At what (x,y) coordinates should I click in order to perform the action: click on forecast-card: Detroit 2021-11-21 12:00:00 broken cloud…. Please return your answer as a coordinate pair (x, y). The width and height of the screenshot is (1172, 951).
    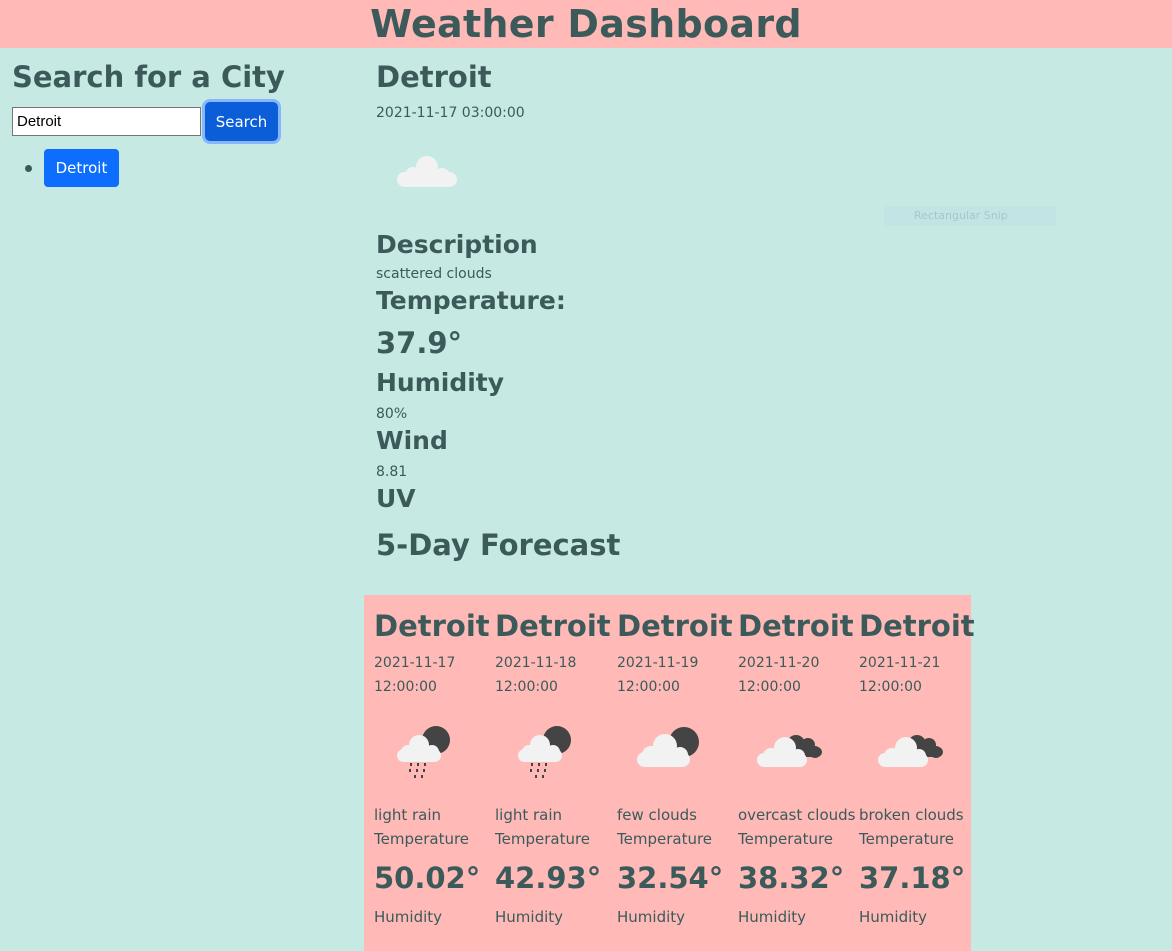
    Looking at the image, I should click on (919, 762).